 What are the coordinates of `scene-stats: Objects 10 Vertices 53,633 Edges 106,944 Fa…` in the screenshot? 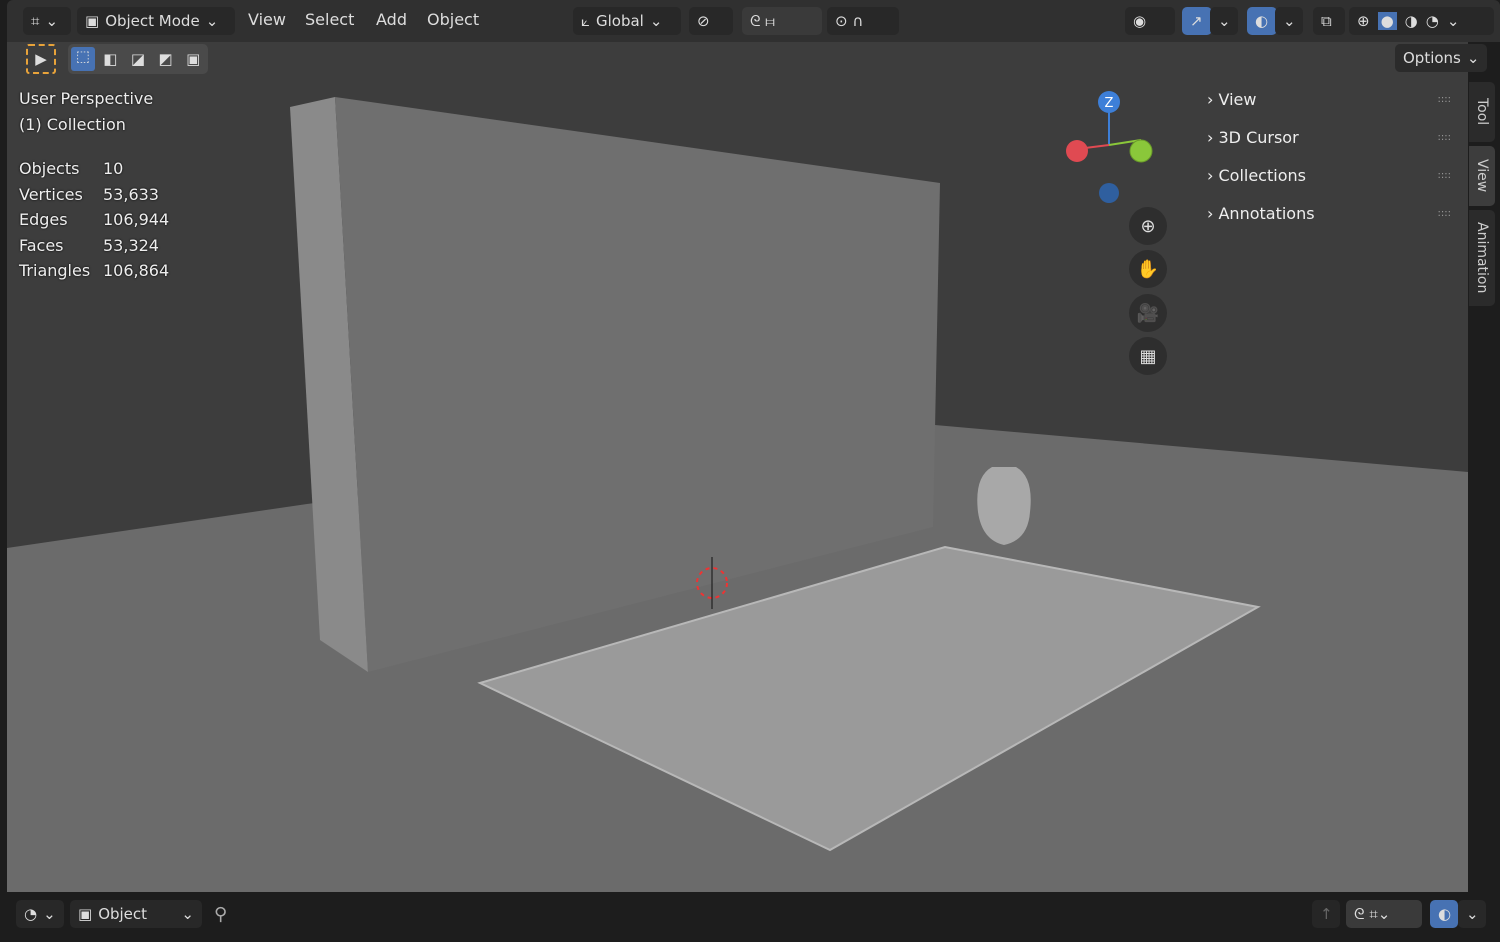 It's located at (94, 220).